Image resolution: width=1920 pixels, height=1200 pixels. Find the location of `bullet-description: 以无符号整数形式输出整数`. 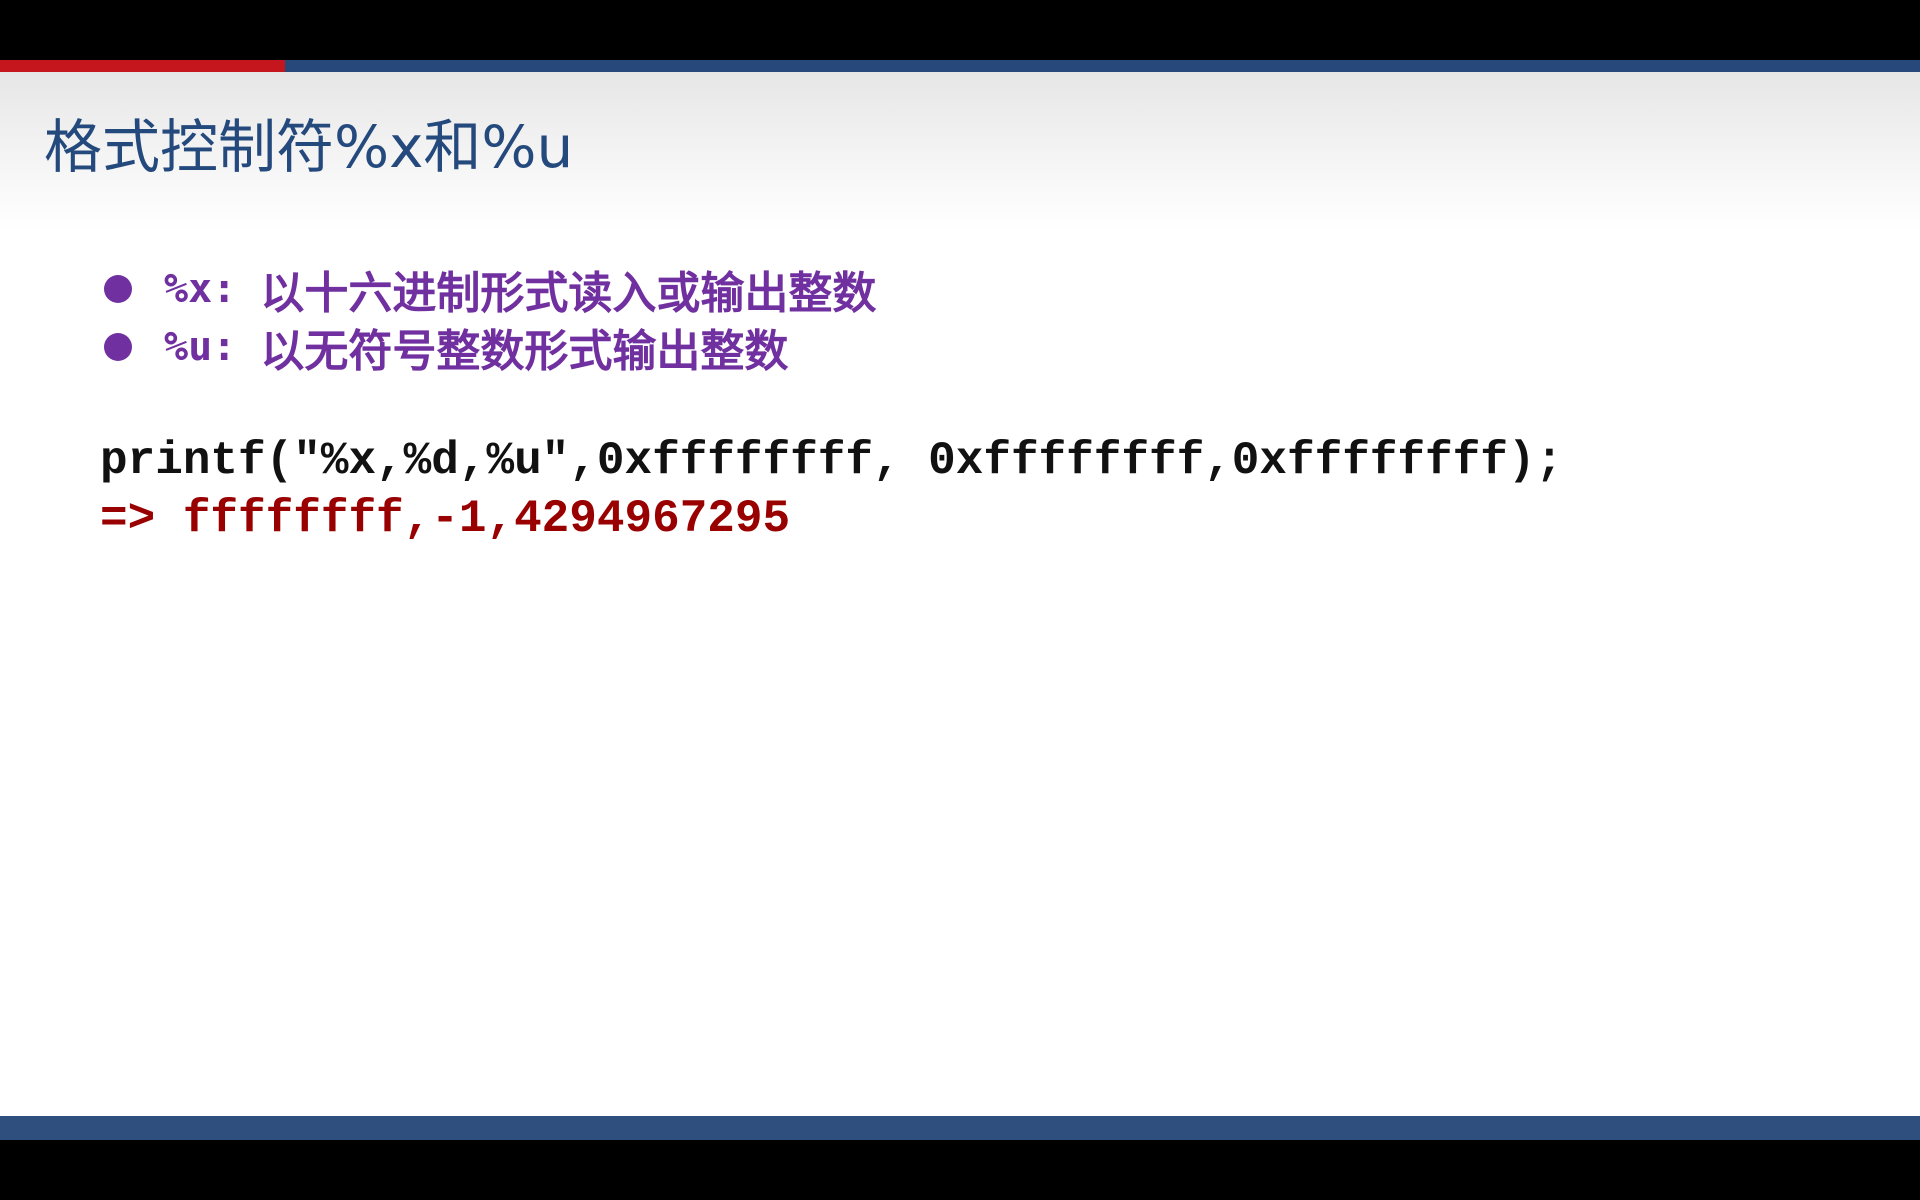

bullet-description: 以无符号整数形式输出整数 is located at coordinates (524, 351).